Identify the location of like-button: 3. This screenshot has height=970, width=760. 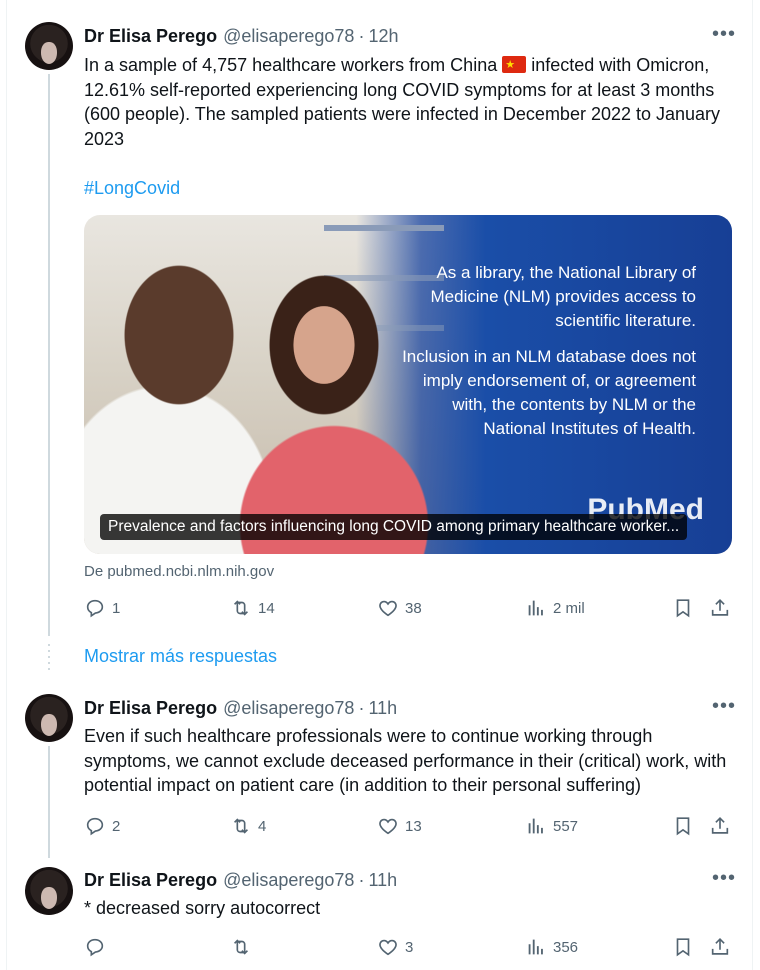
(395, 947).